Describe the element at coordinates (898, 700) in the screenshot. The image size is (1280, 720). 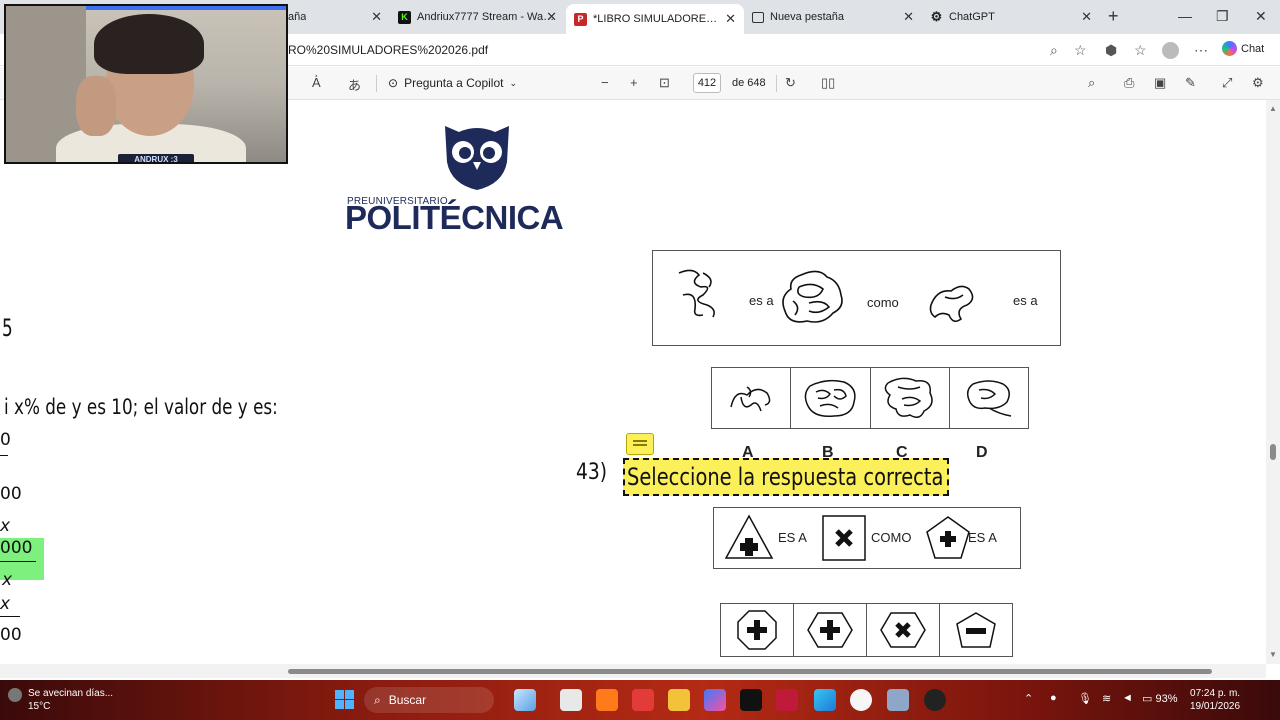
I see `settings-app-icon` at that location.